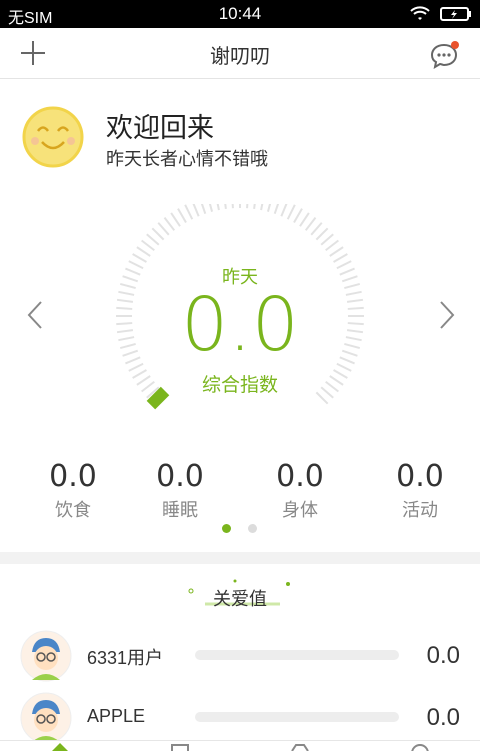  What do you see at coordinates (240, 599) in the screenshot?
I see `care-section-title: 关爱值` at bounding box center [240, 599].